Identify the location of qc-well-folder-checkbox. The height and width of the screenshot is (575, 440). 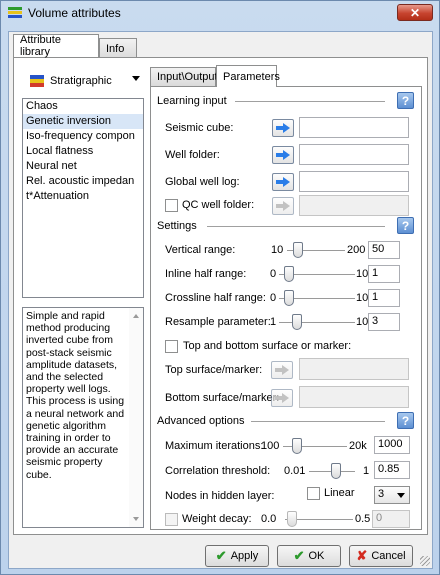
(171, 205).